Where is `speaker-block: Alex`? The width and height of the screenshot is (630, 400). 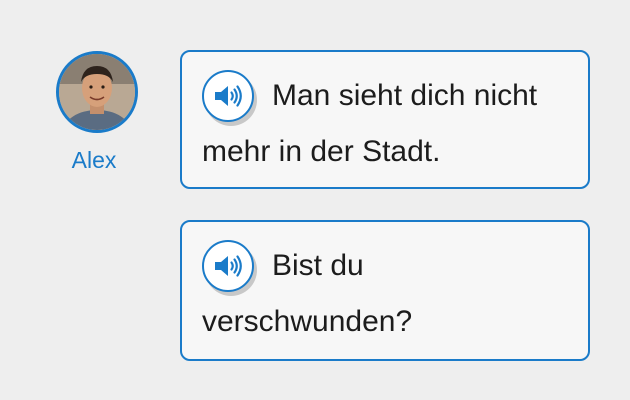
speaker-block: Alex is located at coordinates (100, 112).